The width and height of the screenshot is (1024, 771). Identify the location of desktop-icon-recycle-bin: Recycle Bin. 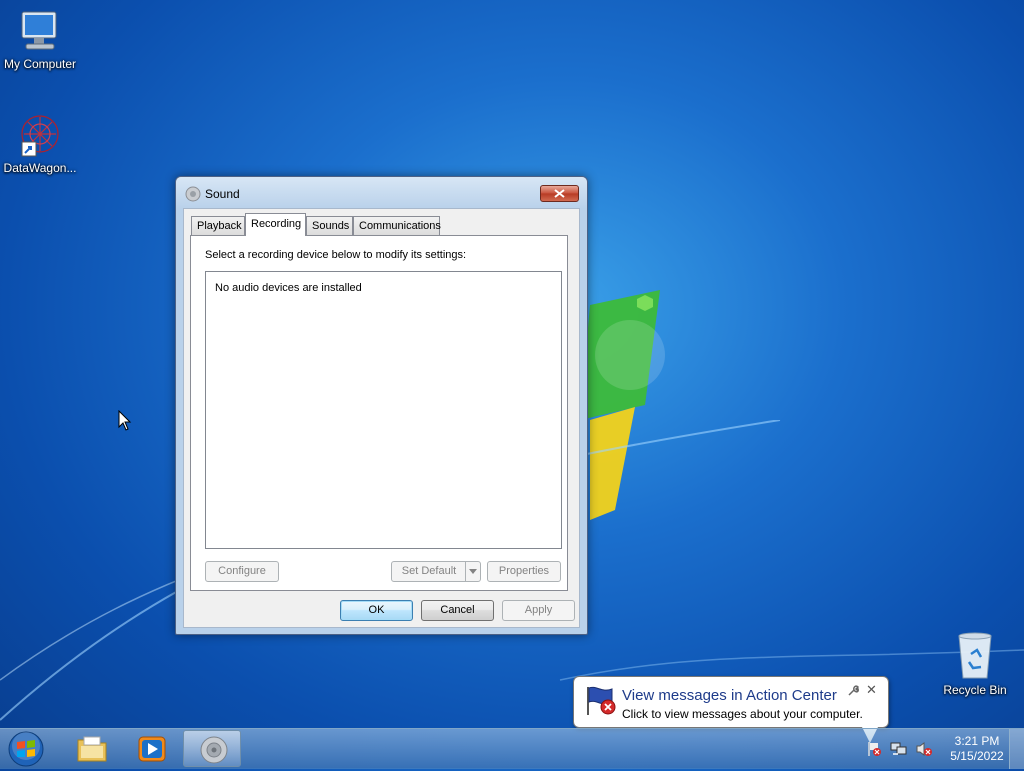
(975, 663).